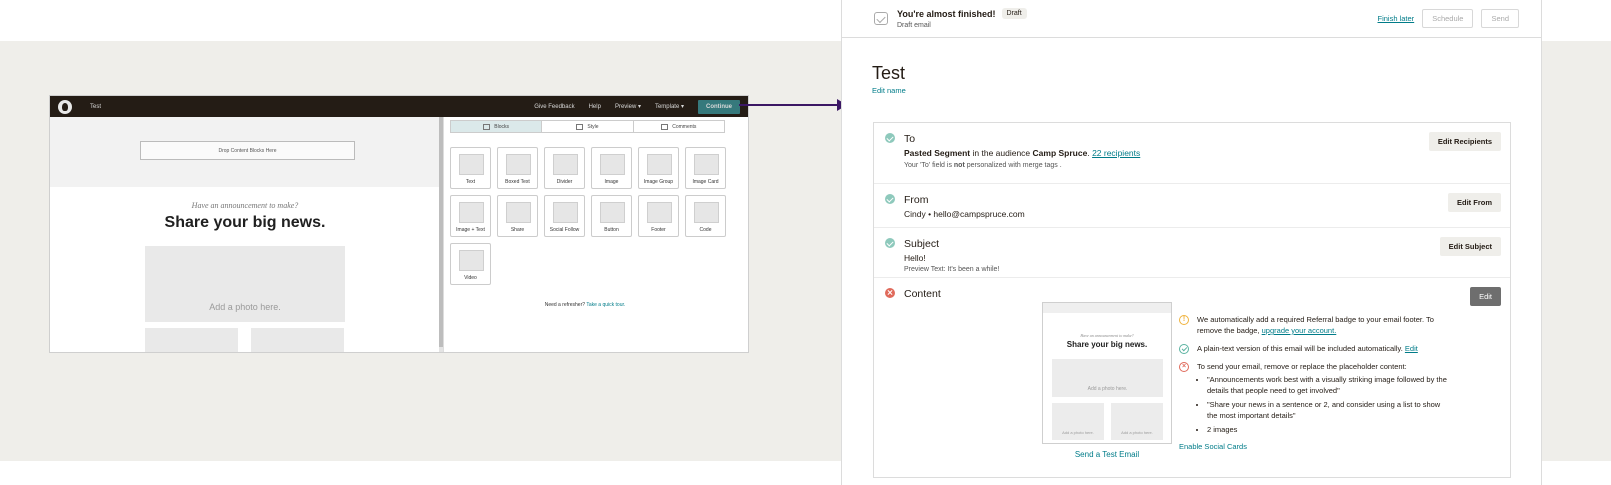 This screenshot has width=1611, height=485. I want to click on help-link: Help, so click(595, 107).